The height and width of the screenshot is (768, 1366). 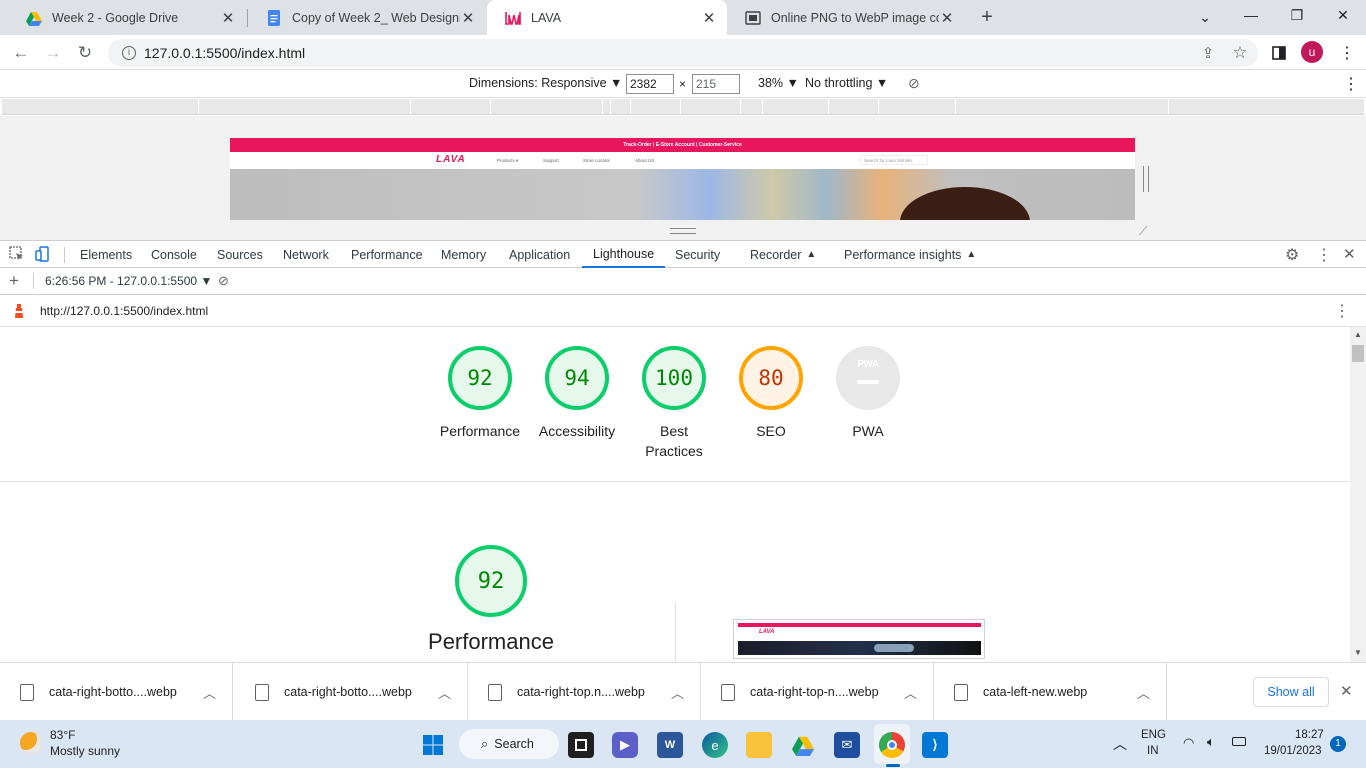 What do you see at coordinates (1279, 53) in the screenshot?
I see `side-panel-icon` at bounding box center [1279, 53].